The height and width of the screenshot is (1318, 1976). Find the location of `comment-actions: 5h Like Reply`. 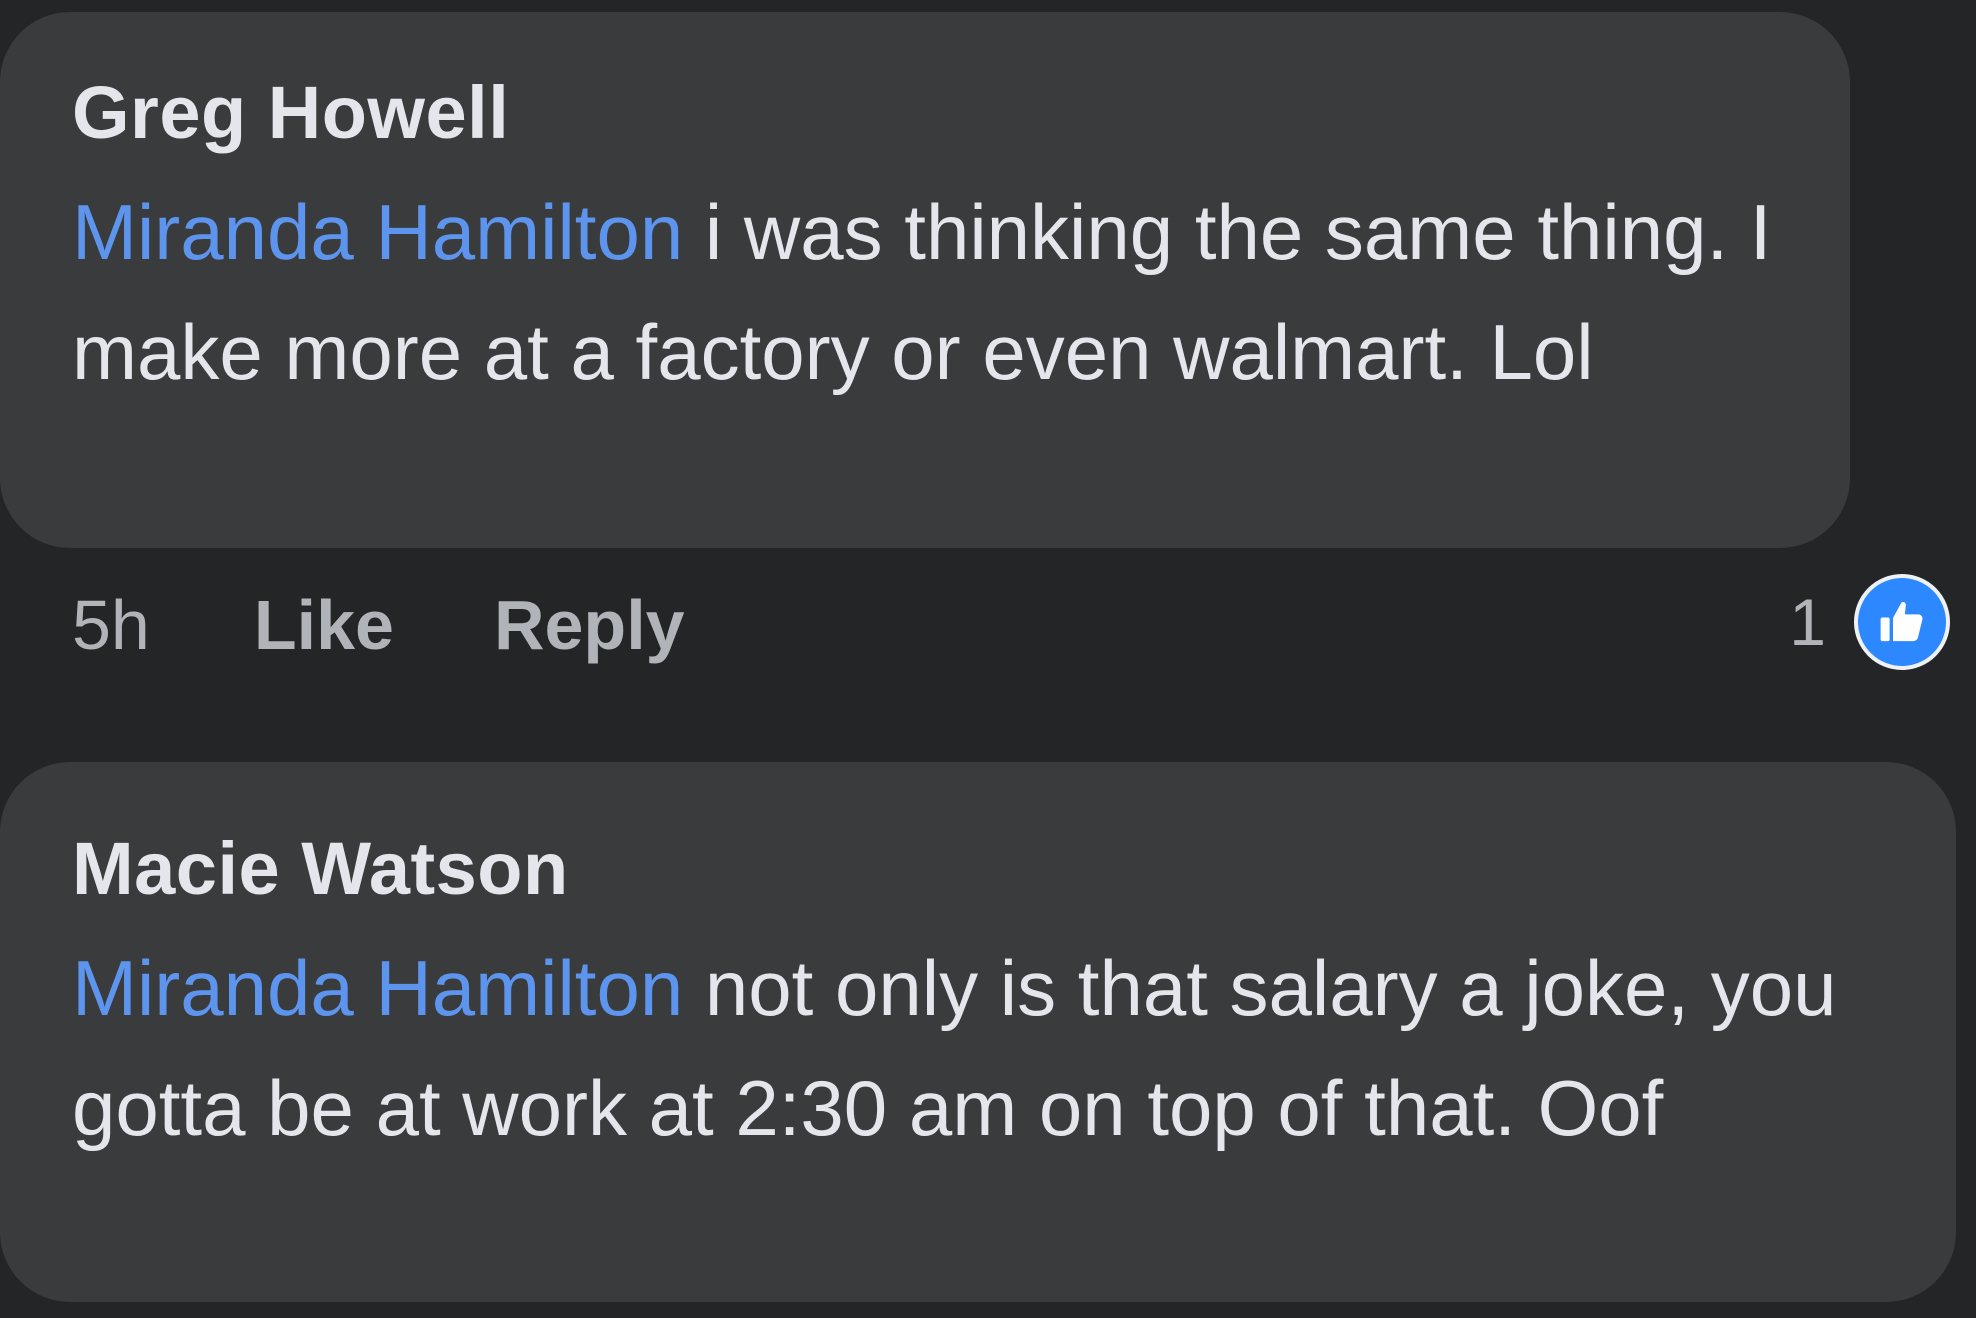

comment-actions: 5h Like Reply is located at coordinates (428, 625).